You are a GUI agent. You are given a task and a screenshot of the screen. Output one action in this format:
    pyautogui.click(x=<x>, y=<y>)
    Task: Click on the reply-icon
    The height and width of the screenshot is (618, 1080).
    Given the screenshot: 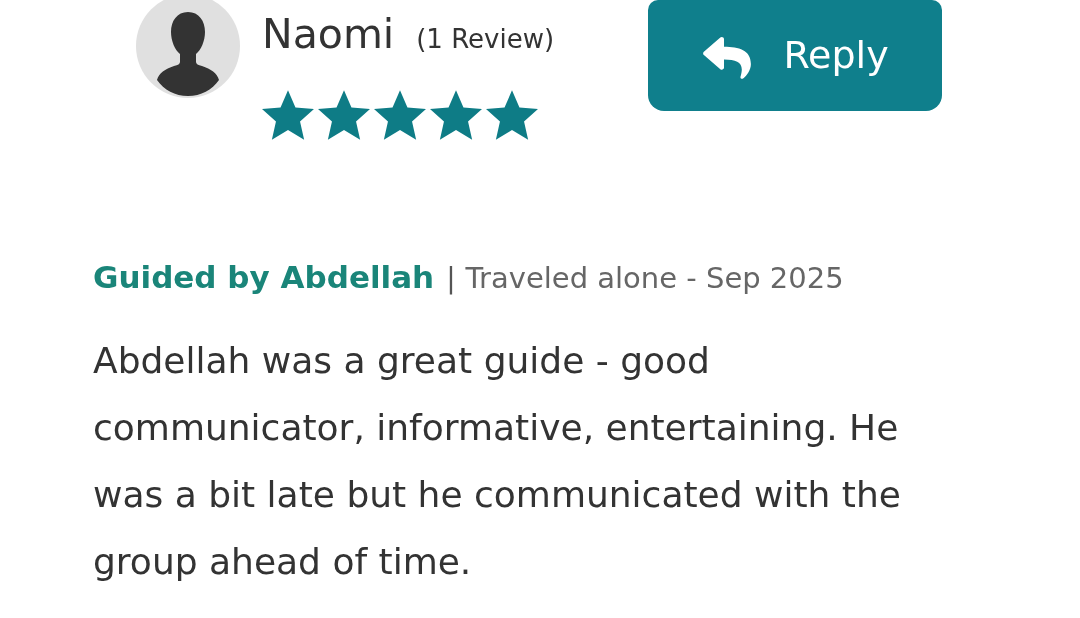 What is the action you would take?
    pyautogui.click(x=727, y=57)
    